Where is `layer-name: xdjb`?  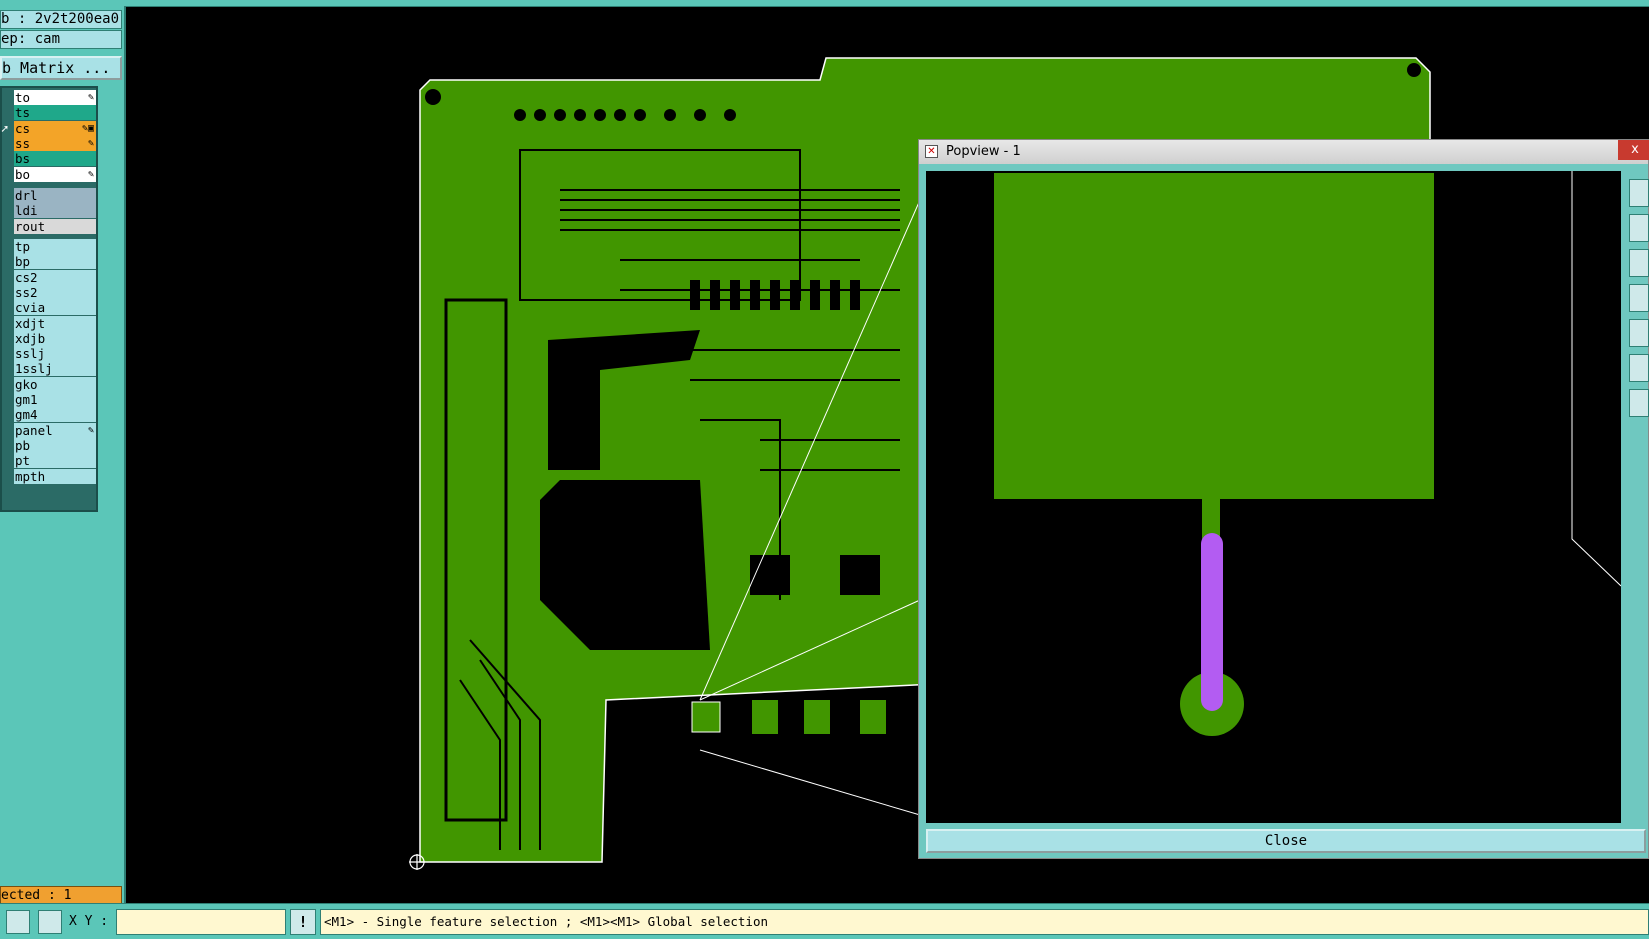 layer-name: xdjb is located at coordinates (30, 338).